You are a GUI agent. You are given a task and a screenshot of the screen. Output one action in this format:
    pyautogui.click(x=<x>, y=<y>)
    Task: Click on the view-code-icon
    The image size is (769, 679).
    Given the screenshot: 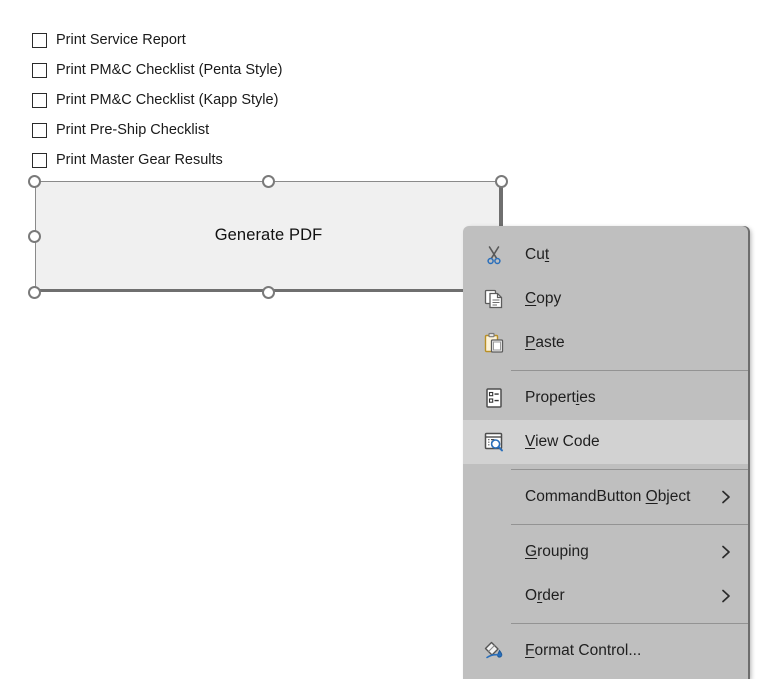 What is the action you would take?
    pyautogui.click(x=494, y=442)
    